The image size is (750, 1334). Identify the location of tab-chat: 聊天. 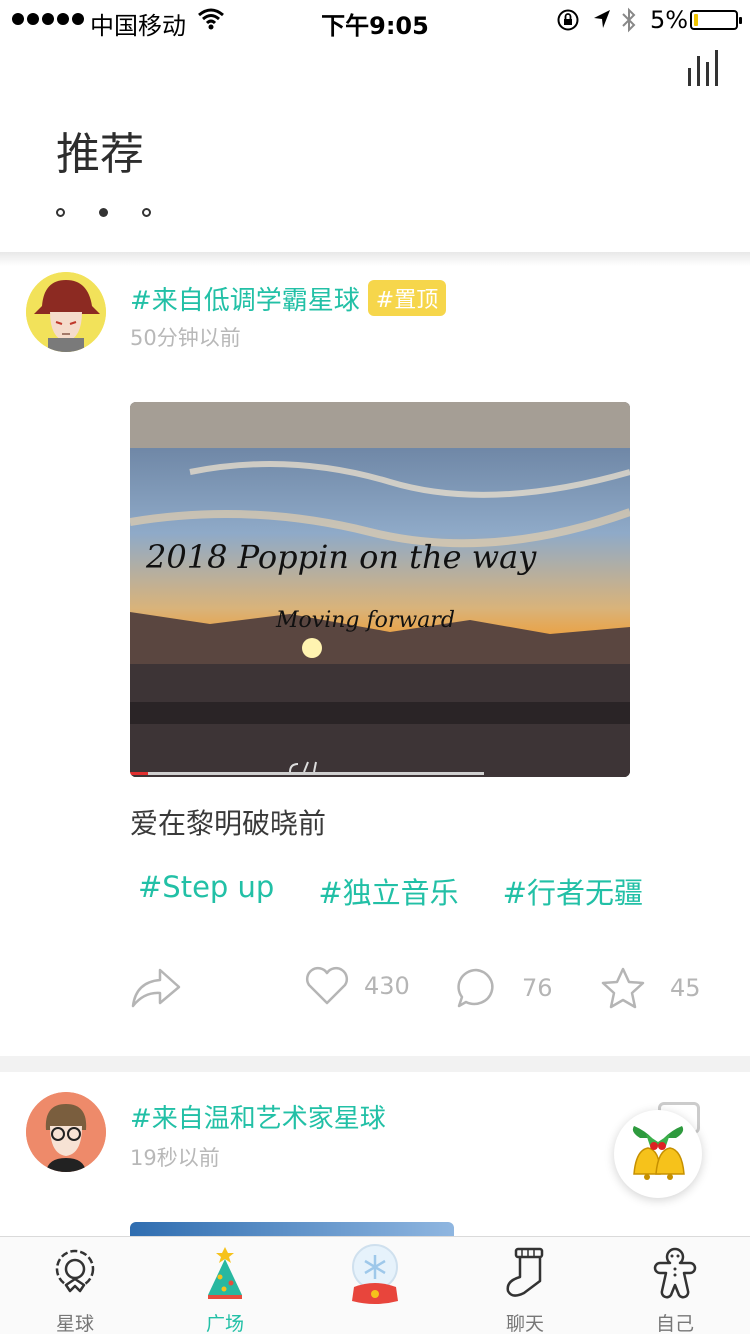
(525, 1285).